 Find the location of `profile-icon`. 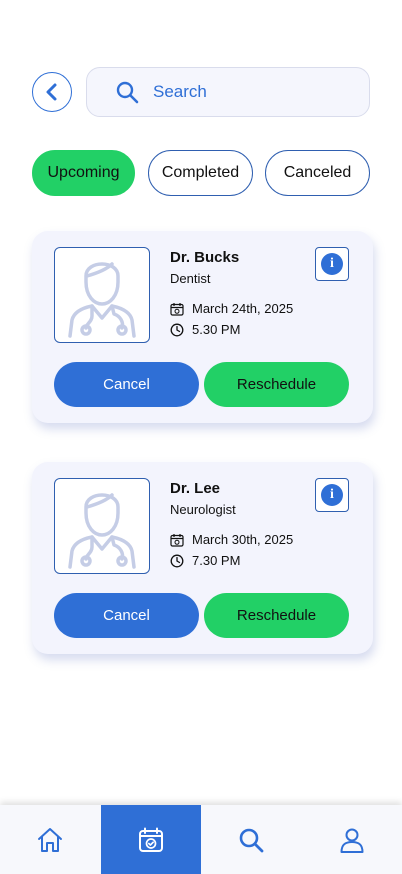

profile-icon is located at coordinates (352, 840).